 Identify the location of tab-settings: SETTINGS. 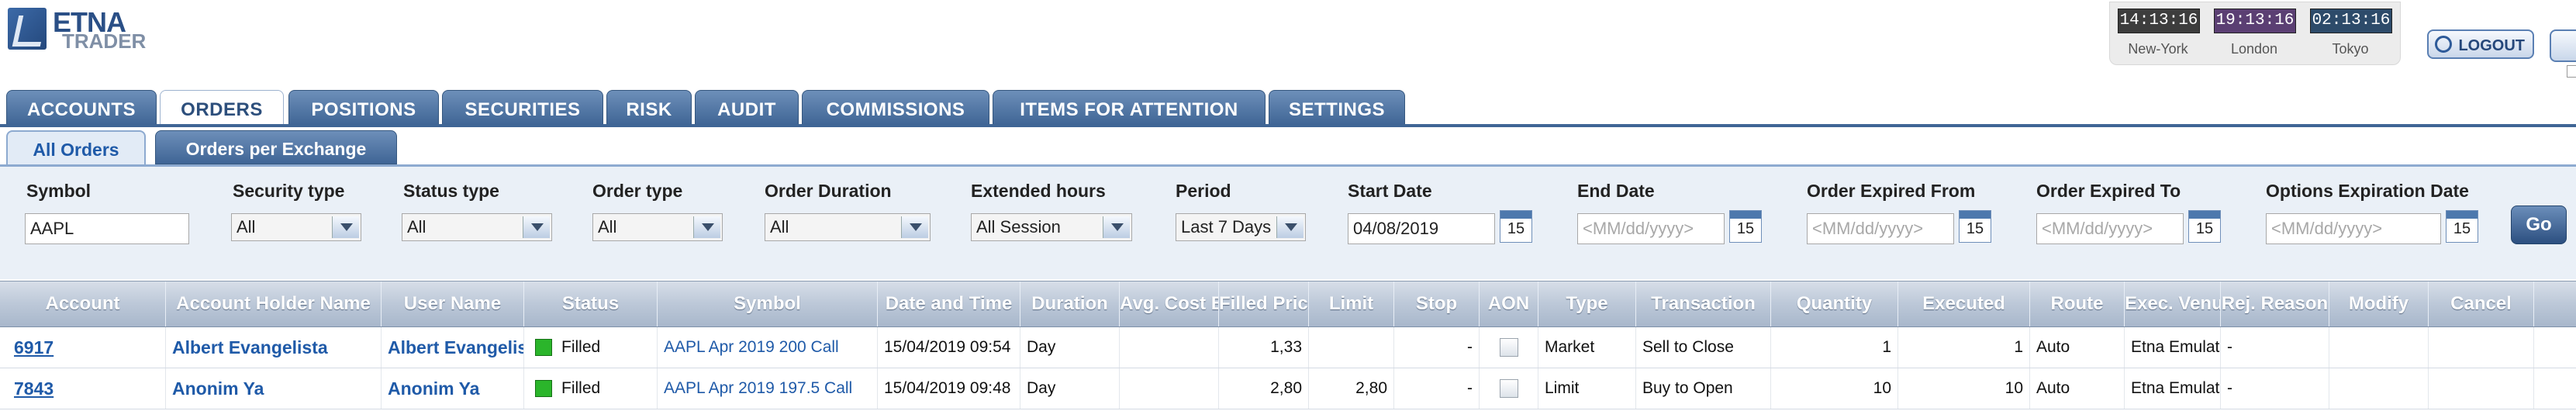
(1337, 108).